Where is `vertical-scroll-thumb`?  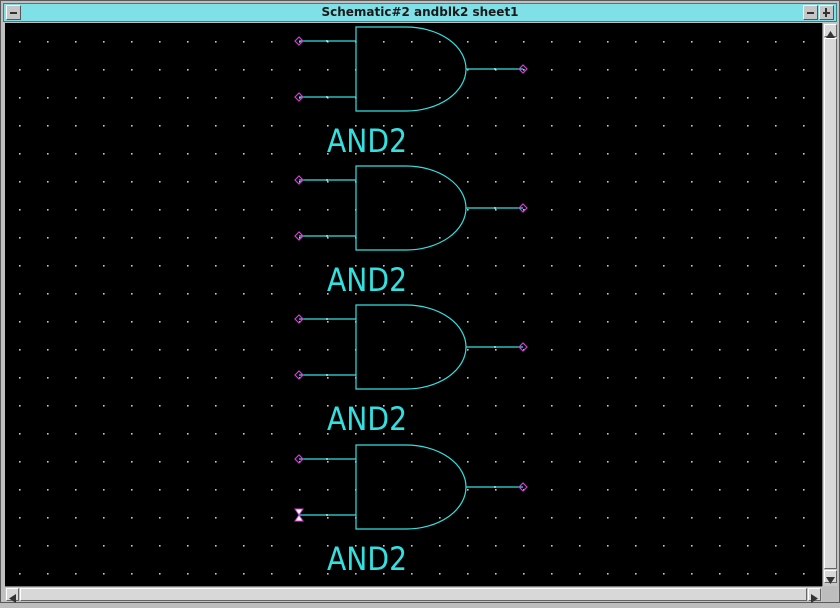
vertical-scroll-thumb is located at coordinates (830, 303).